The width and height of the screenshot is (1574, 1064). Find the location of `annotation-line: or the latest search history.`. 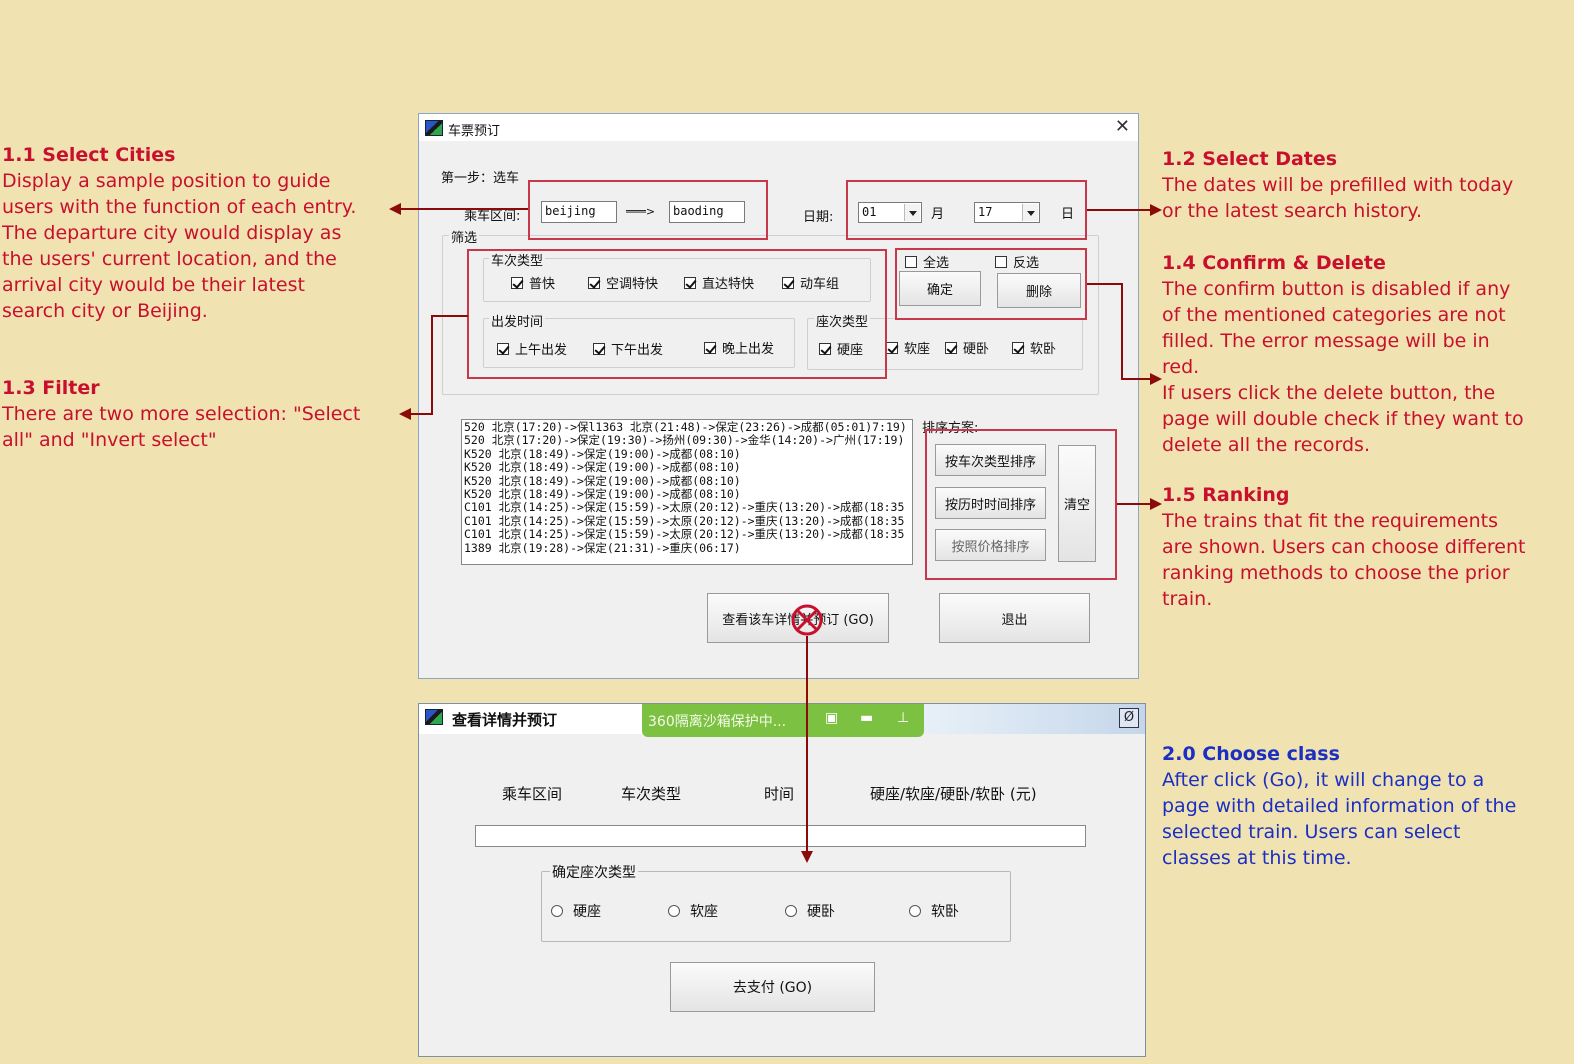

annotation-line: or the latest search history. is located at coordinates (1292, 211).